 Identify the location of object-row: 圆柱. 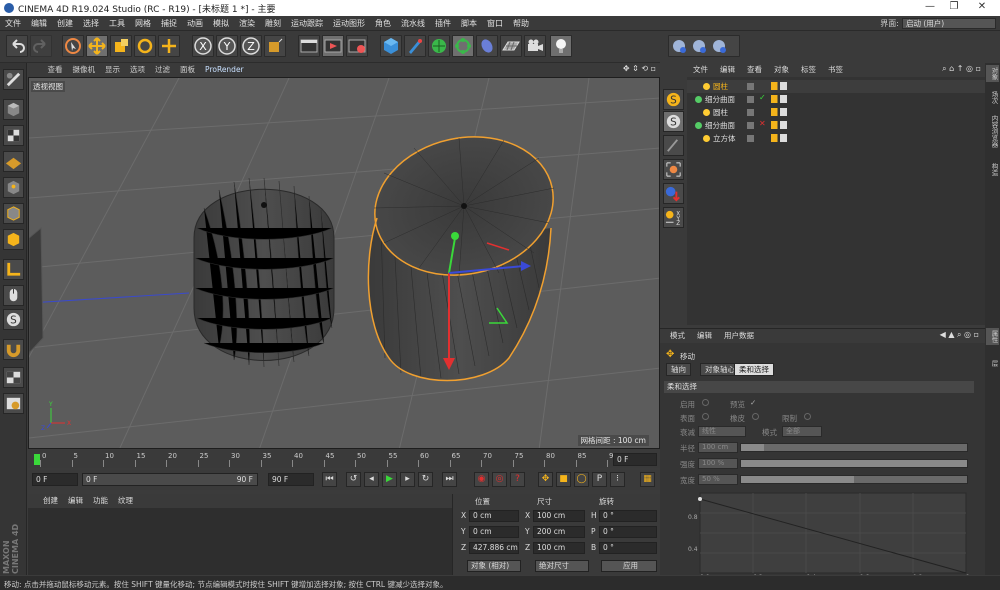
(836, 86).